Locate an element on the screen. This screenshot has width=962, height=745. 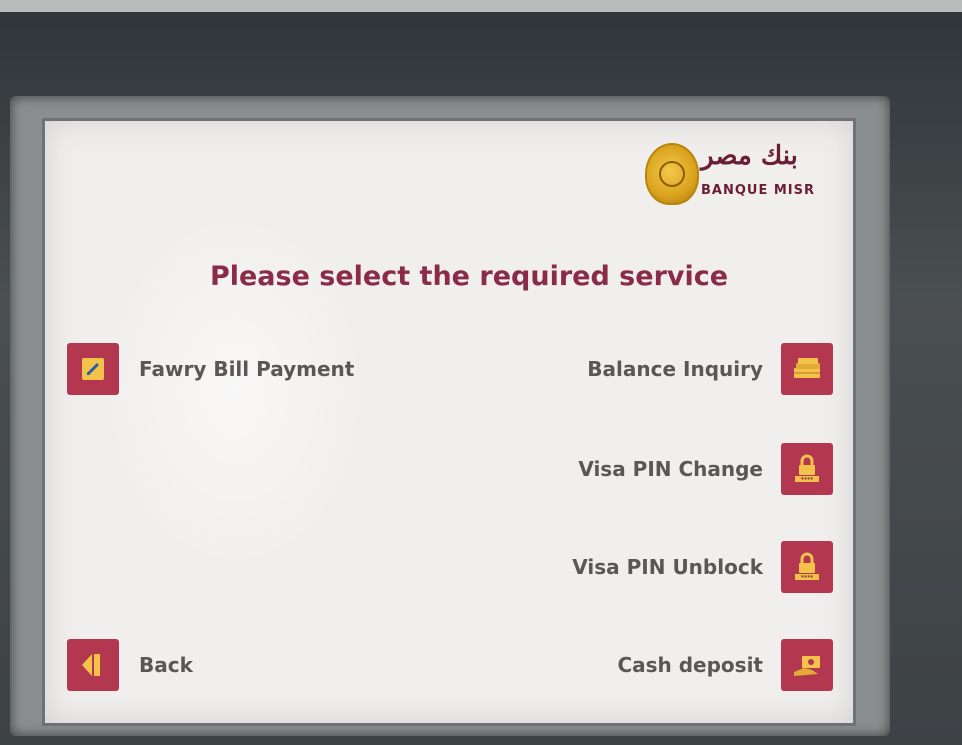
visa-pin-change-button: Visa PIN Change **** is located at coordinates (705, 469).